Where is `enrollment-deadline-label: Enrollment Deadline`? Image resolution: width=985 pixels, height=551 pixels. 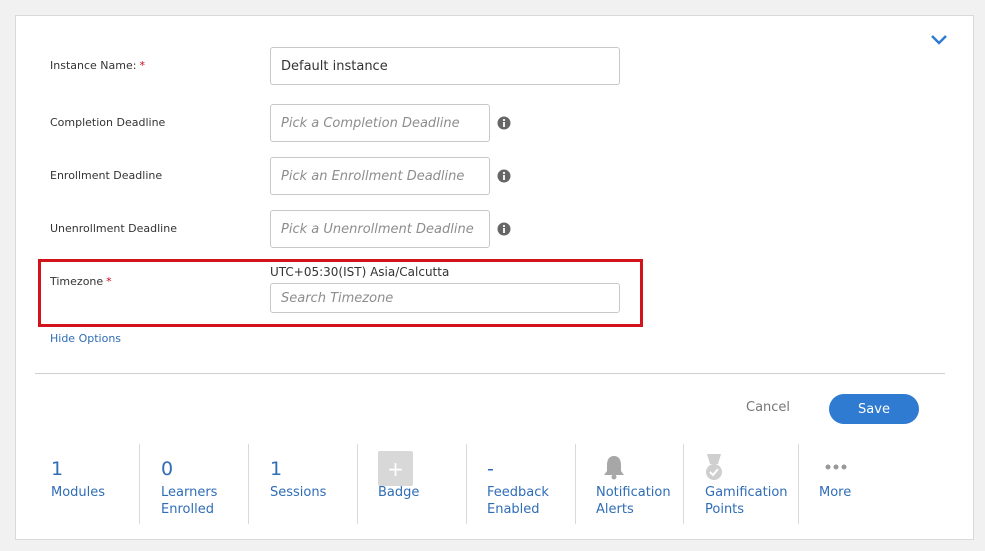 enrollment-deadline-label: Enrollment Deadline is located at coordinates (106, 175).